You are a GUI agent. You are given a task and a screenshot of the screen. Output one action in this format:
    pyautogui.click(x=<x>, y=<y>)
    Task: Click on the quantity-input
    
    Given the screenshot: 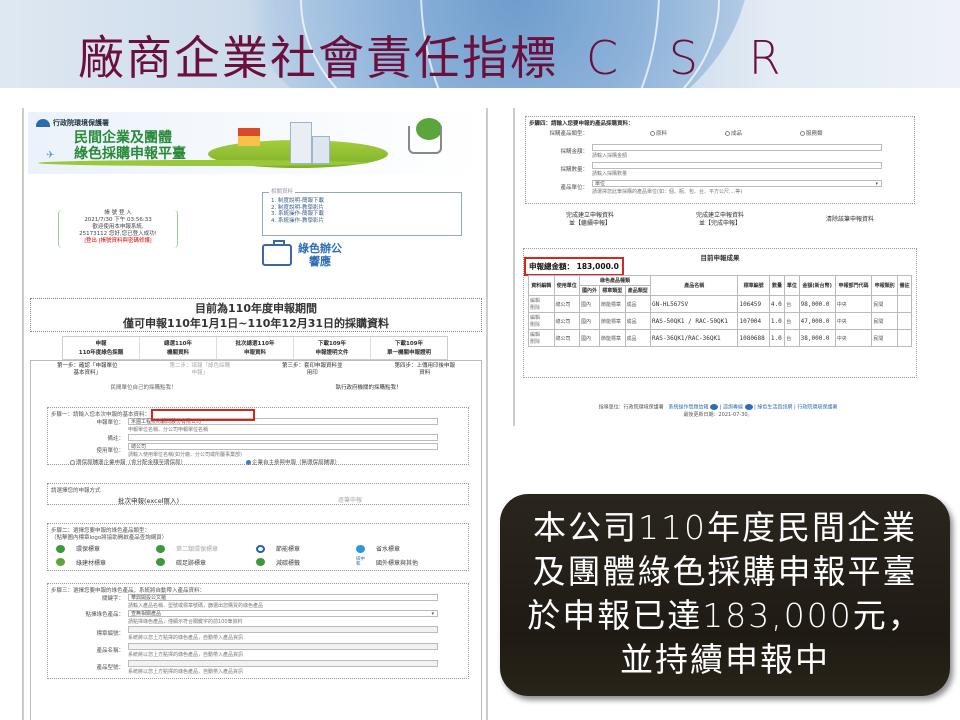 What is the action you would take?
    pyautogui.click(x=737, y=165)
    